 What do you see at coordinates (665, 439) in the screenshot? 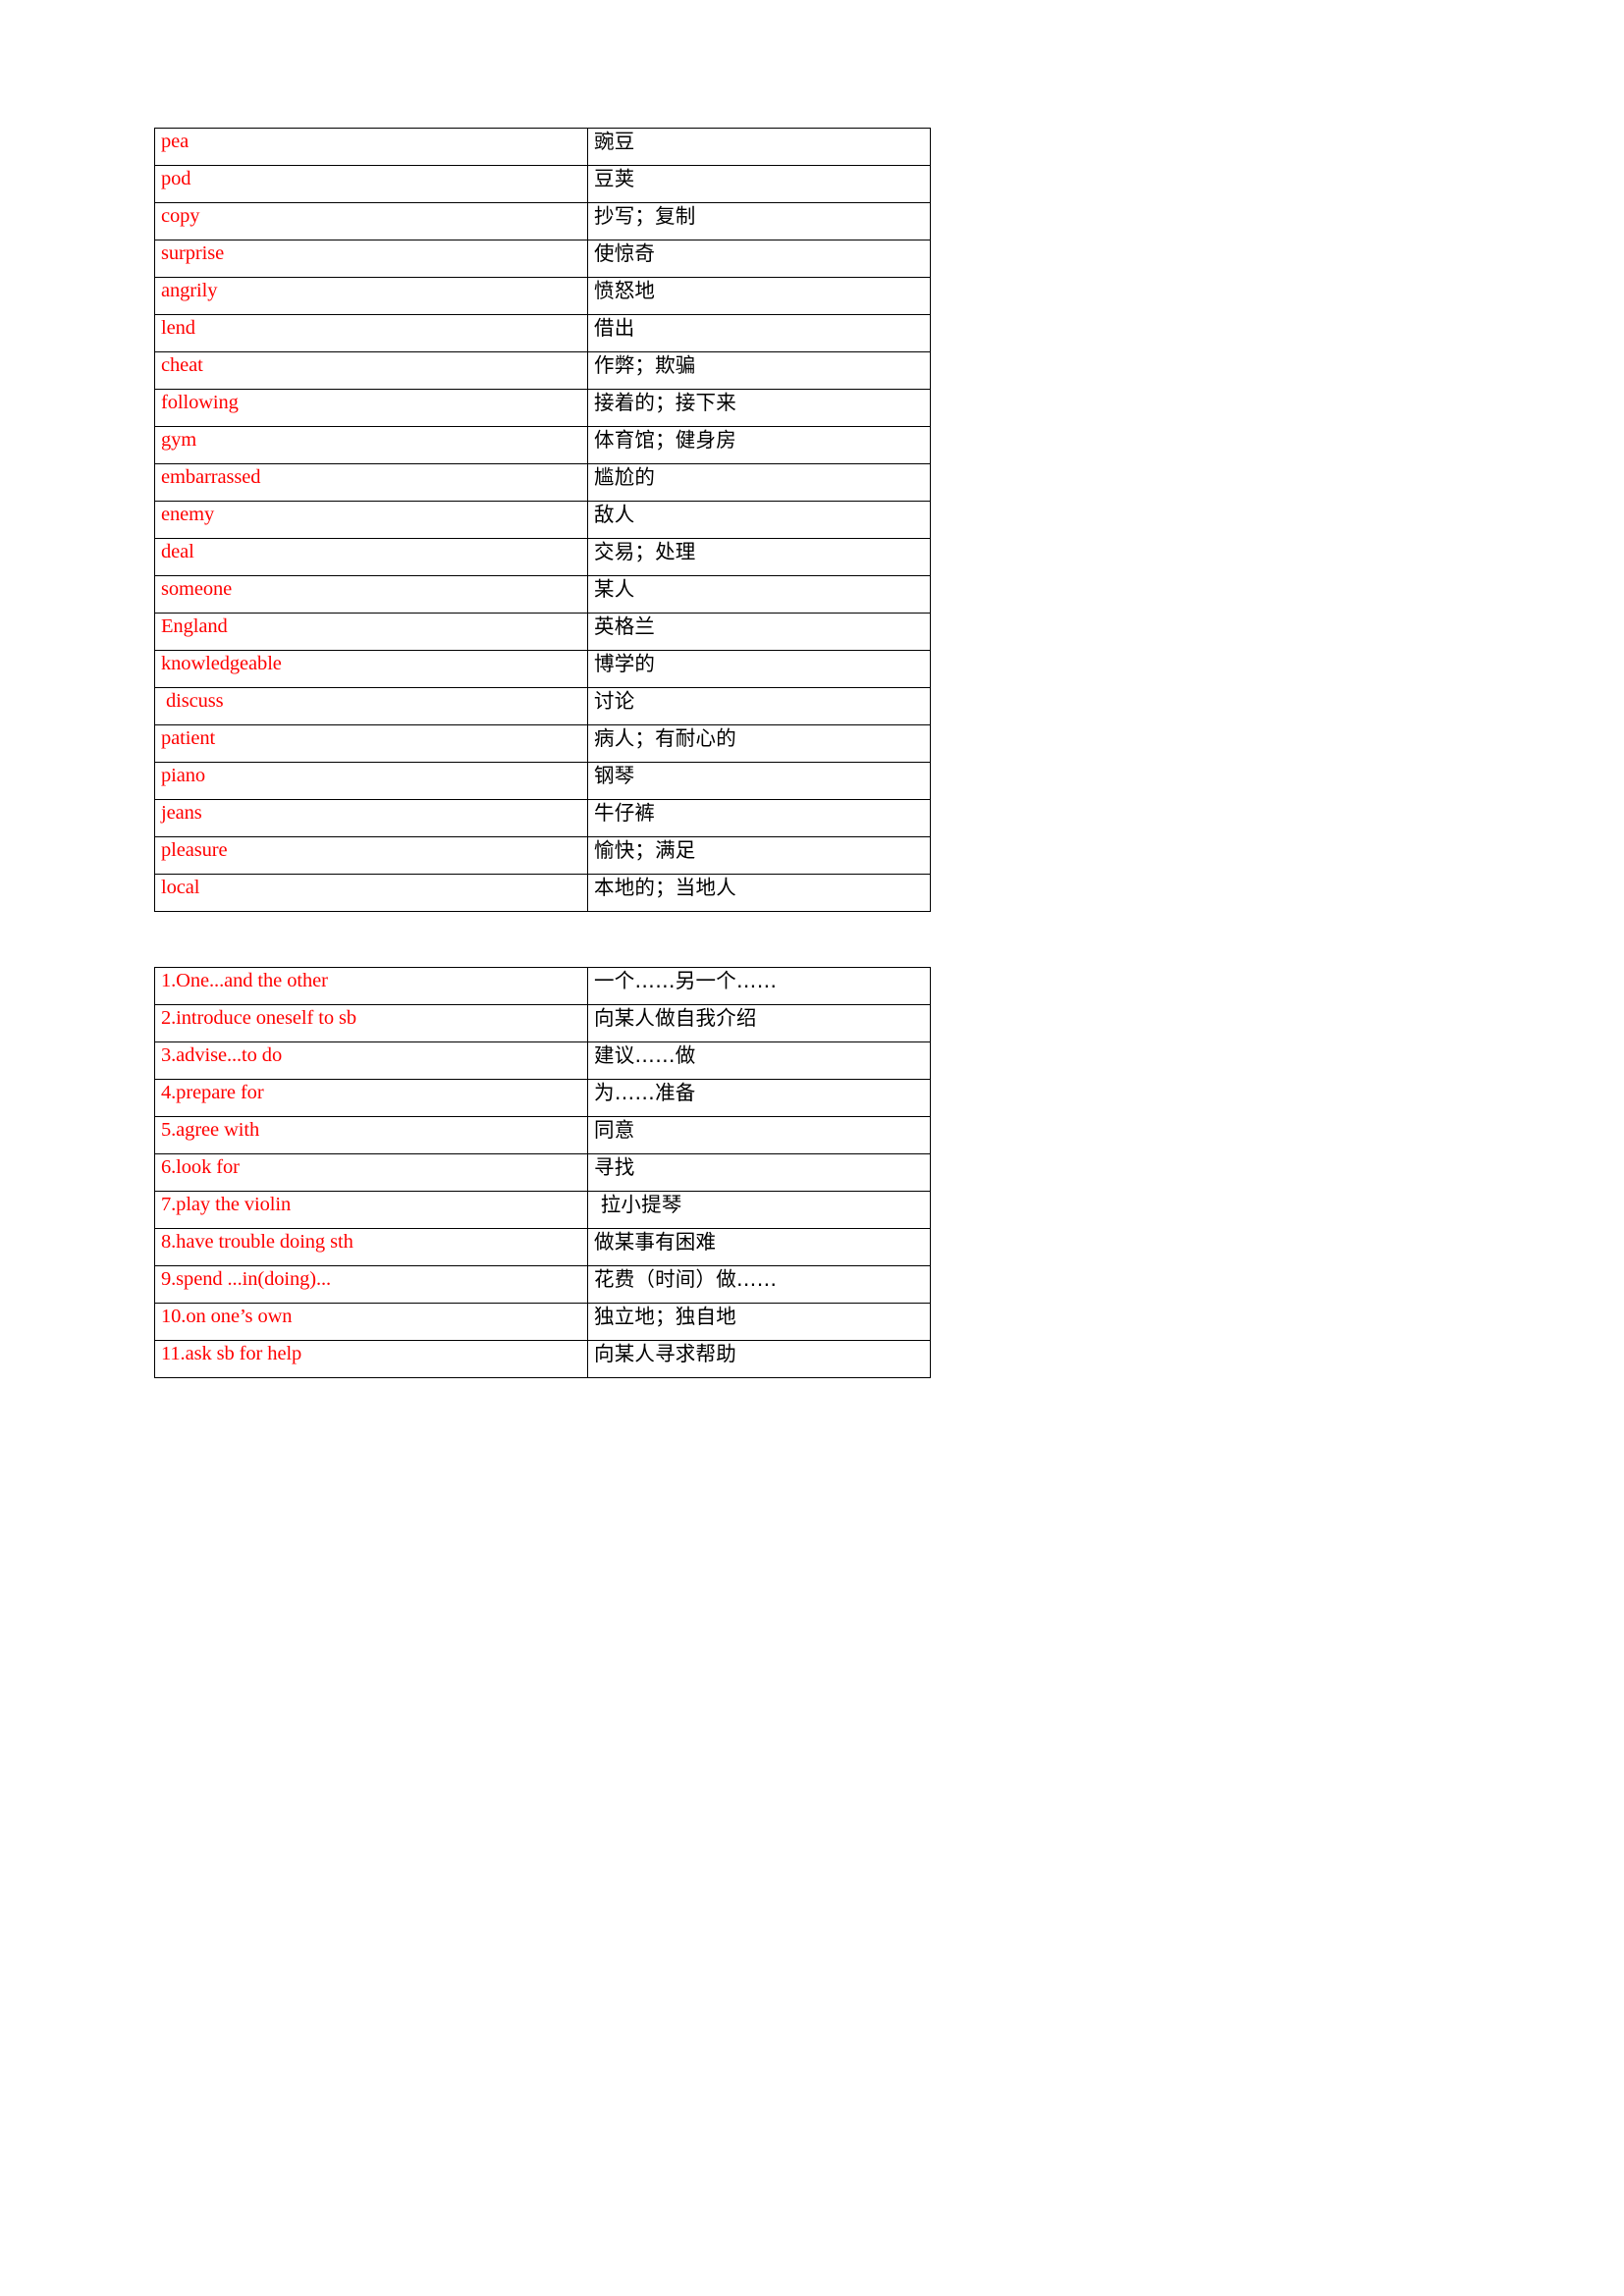
I see `chinese-translation: 体育馆；健身房` at bounding box center [665, 439].